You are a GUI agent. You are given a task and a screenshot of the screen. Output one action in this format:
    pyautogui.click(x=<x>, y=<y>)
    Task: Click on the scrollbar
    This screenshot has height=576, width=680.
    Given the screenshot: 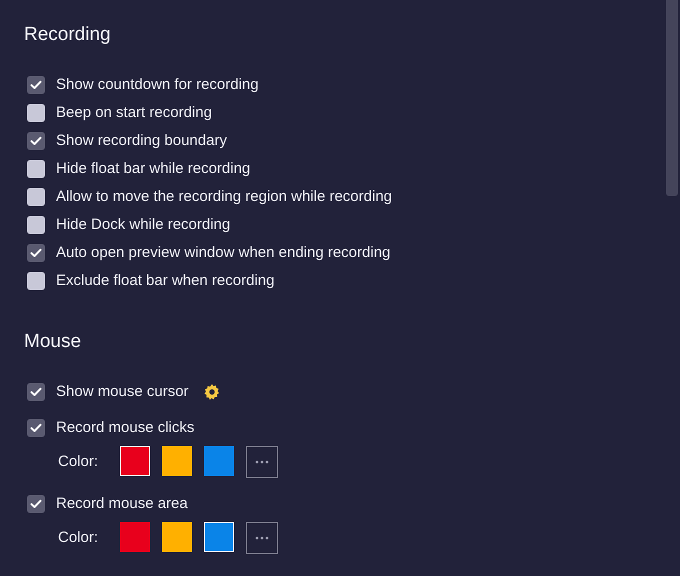 What is the action you would take?
    pyautogui.click(x=672, y=98)
    